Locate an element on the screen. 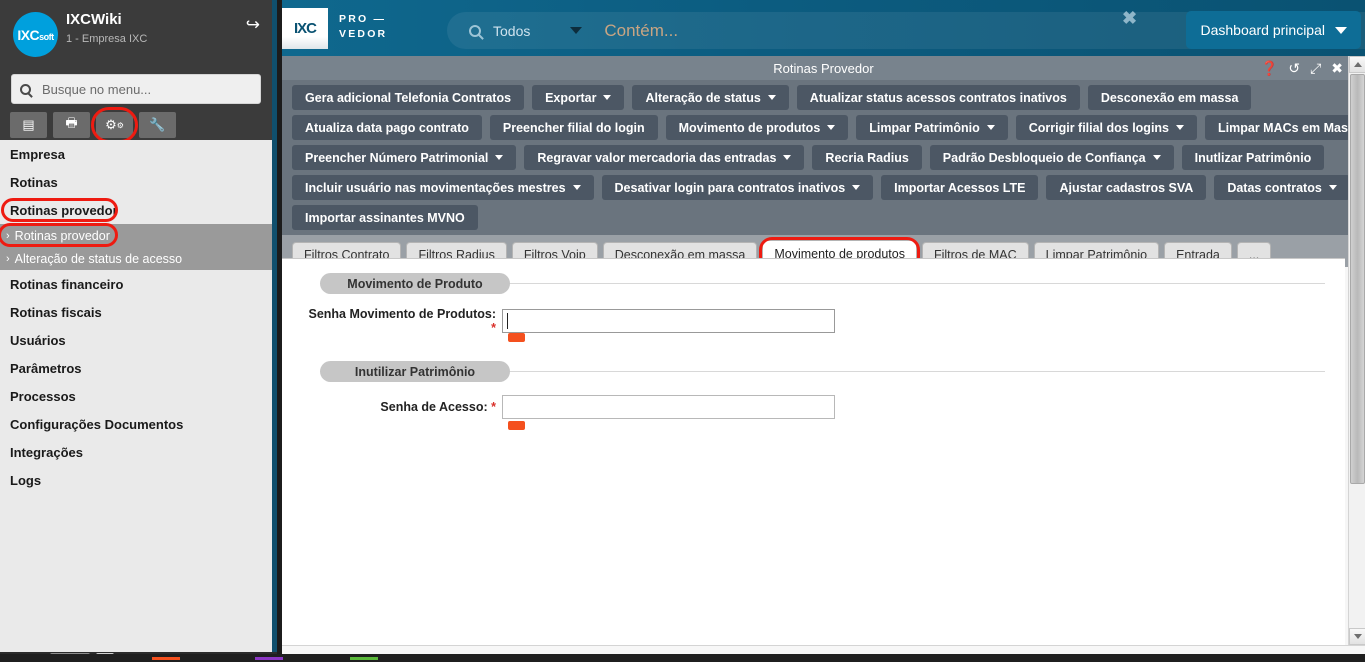  sidebar-item-label: Processos is located at coordinates (43, 396).